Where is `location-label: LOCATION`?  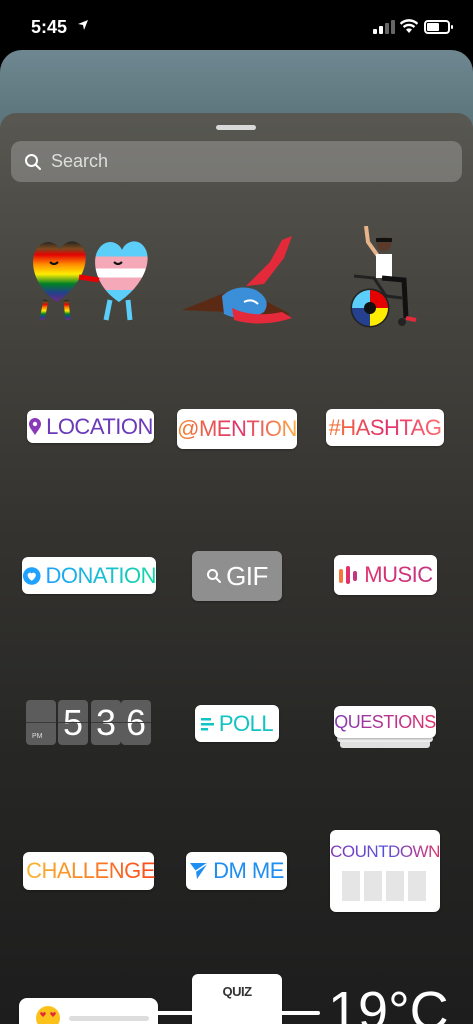 location-label: LOCATION is located at coordinates (99, 426).